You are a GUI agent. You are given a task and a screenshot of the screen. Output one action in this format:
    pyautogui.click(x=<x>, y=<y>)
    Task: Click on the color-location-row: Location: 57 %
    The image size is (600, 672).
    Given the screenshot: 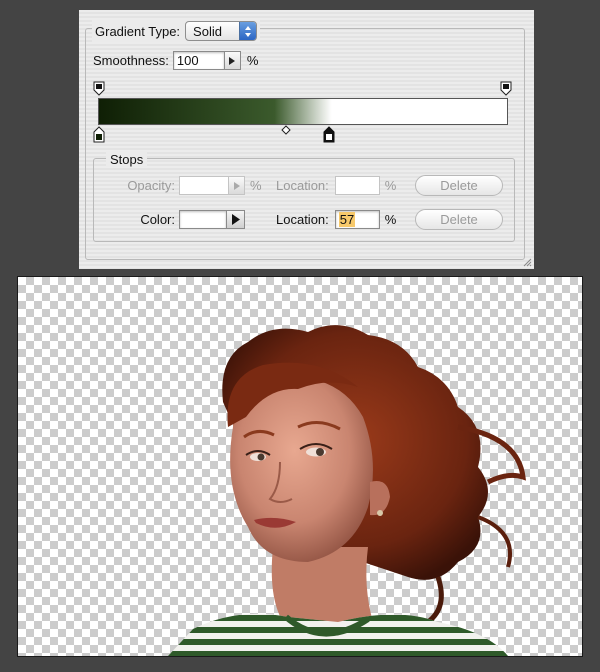 What is the action you would take?
    pyautogui.click(x=336, y=219)
    